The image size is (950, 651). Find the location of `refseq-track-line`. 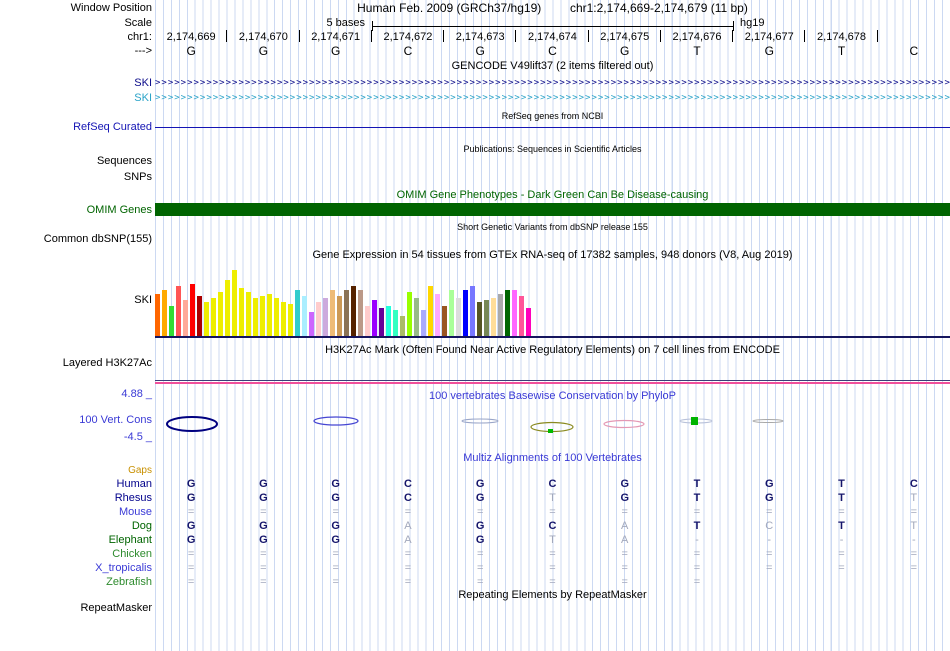

refseq-track-line is located at coordinates (552, 127).